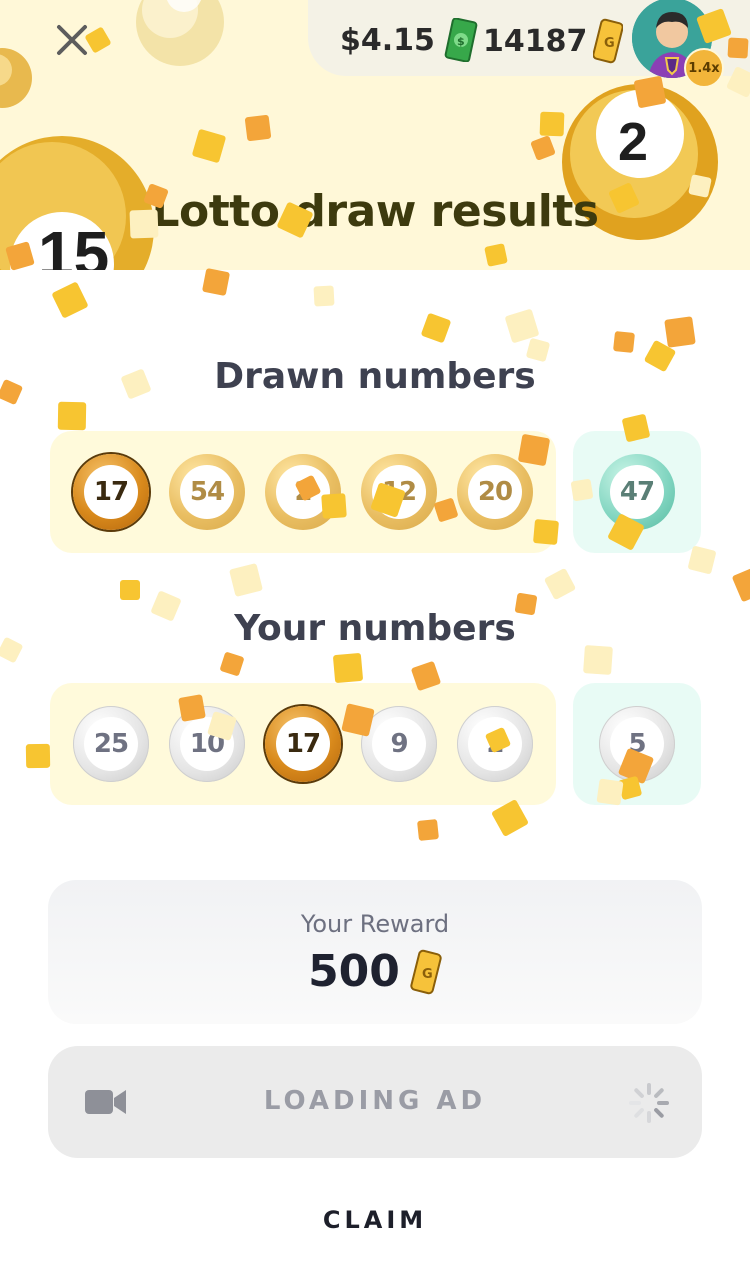 This screenshot has width=750, height=1286. I want to click on drawn-bonus-ball: 47, so click(637, 492).